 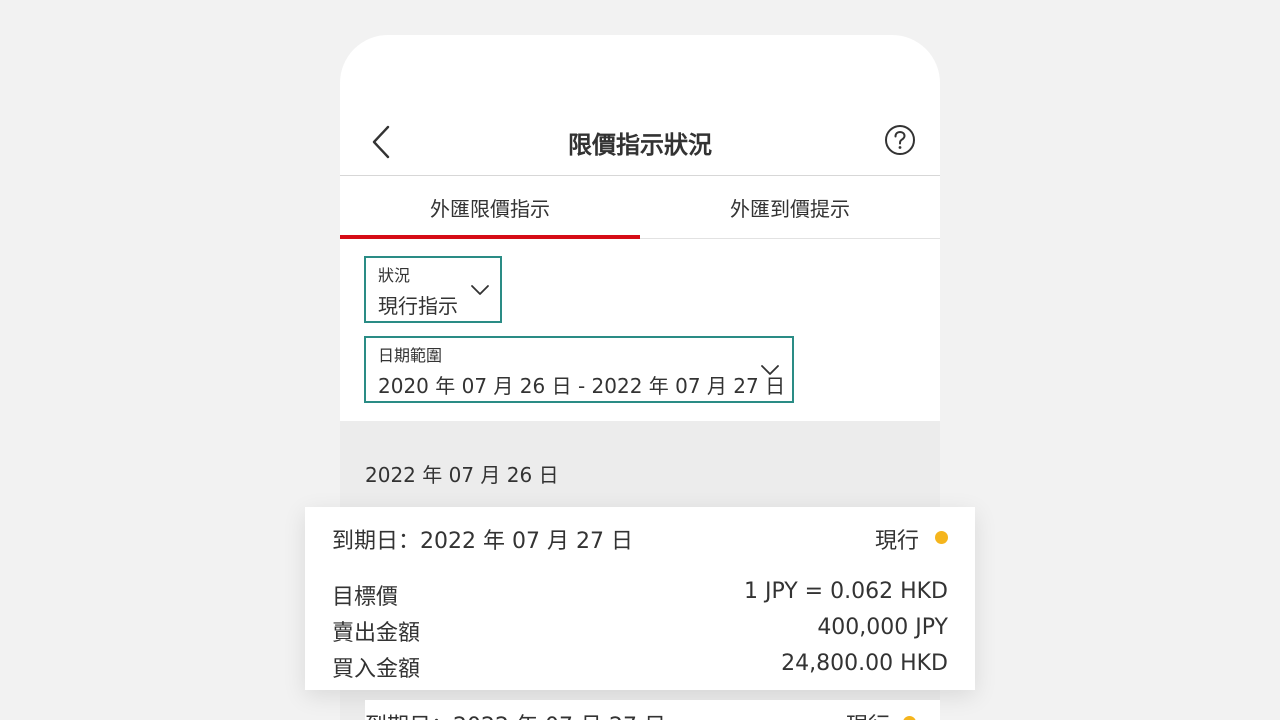 I want to click on help-circle-icon, so click(x=900, y=140).